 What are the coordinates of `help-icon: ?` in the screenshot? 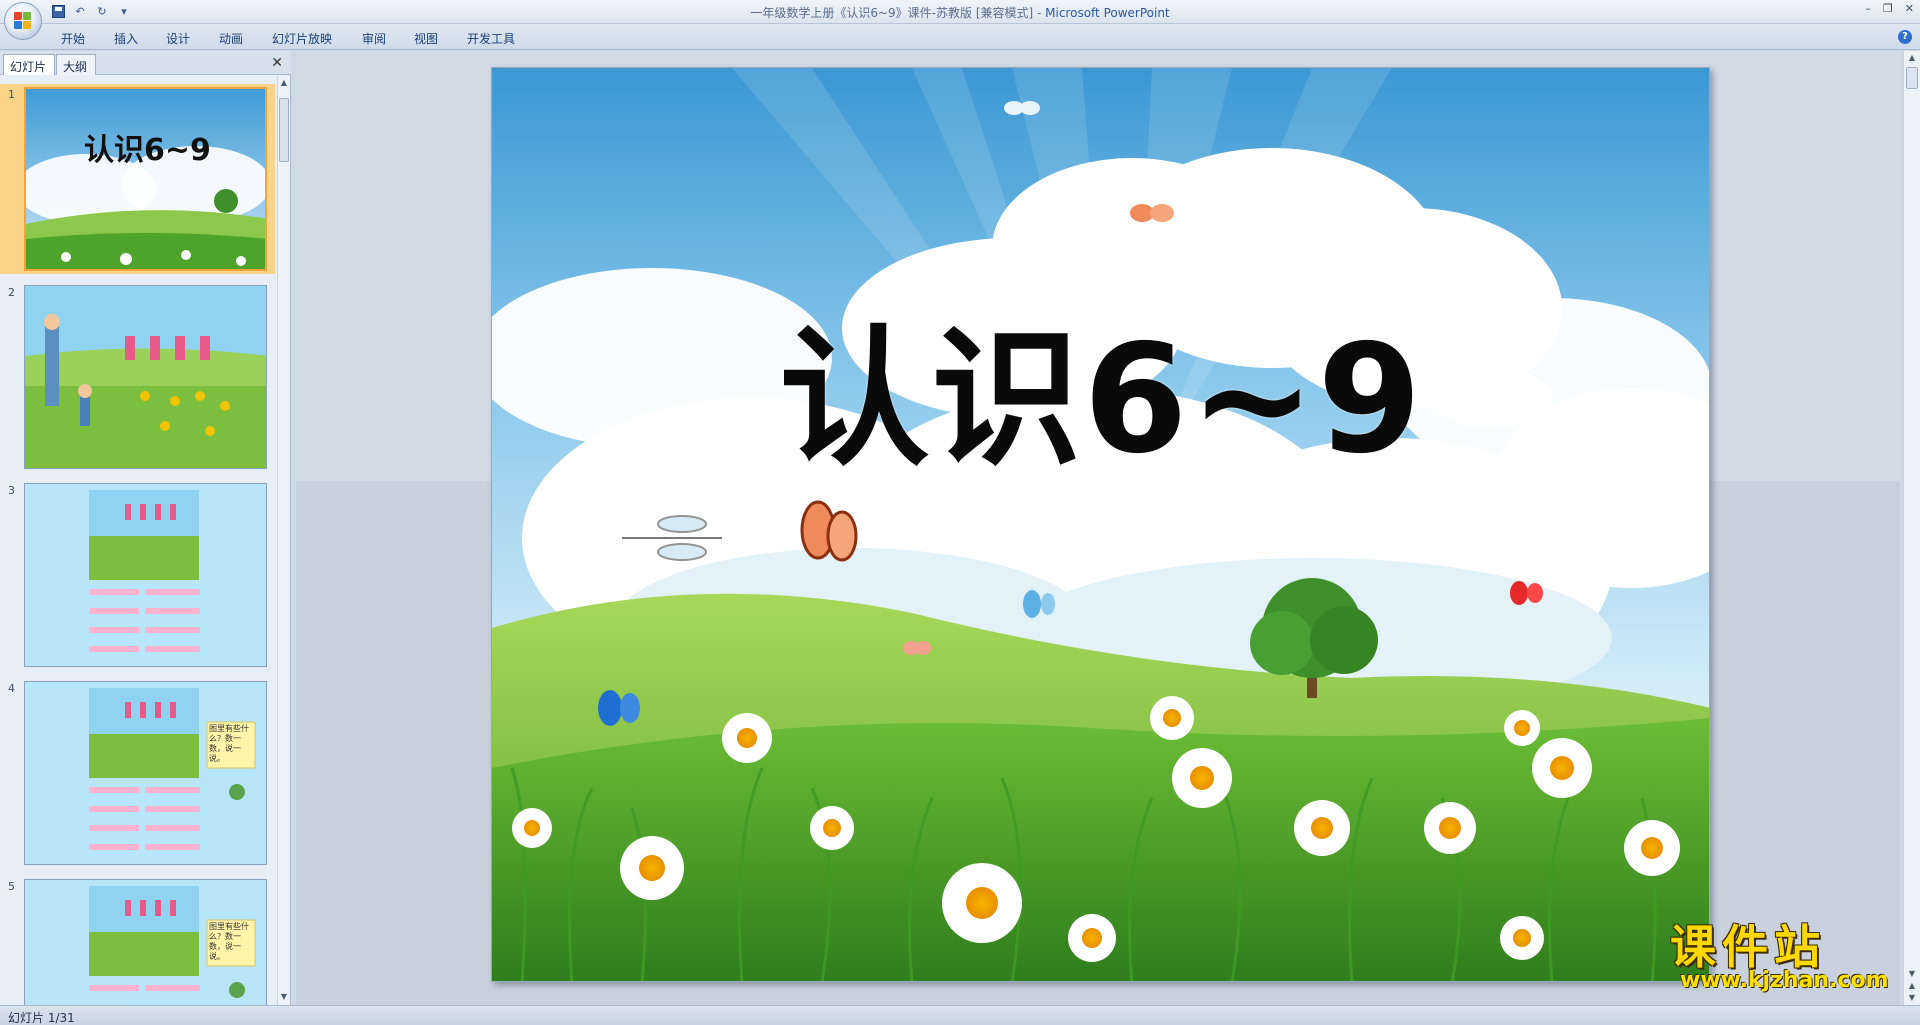 It's located at (1905, 37).